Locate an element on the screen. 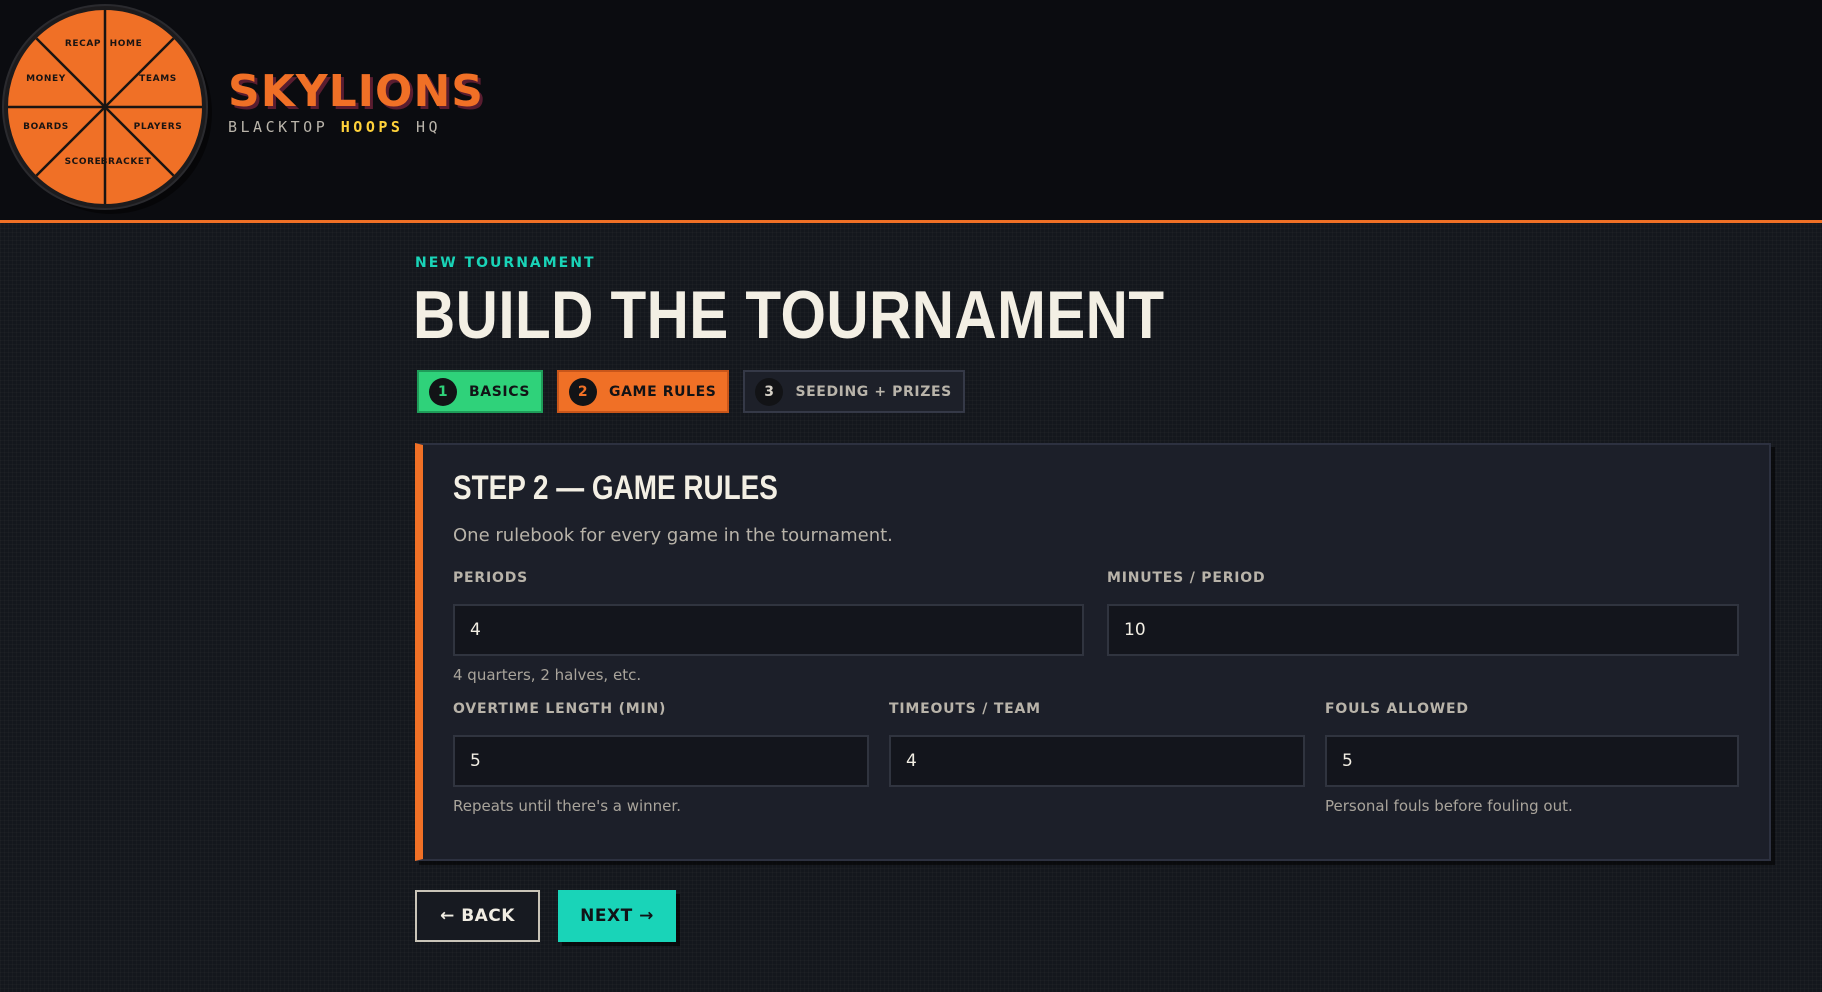  fouls-allowed-hint: Personal fouls before fouling out. is located at coordinates (1449, 806).